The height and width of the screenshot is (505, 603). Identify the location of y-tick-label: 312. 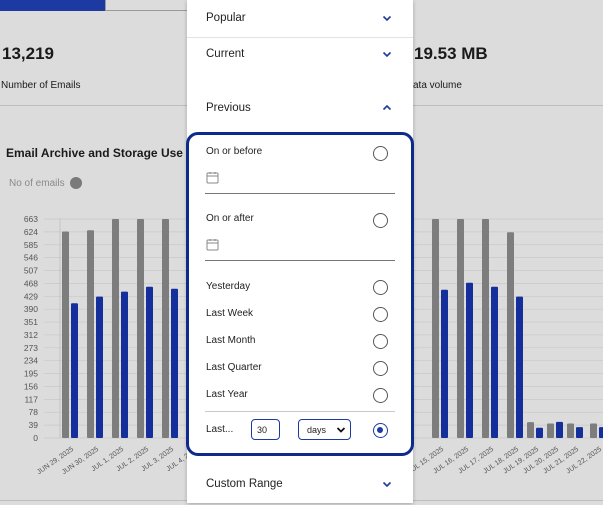
(31, 335).